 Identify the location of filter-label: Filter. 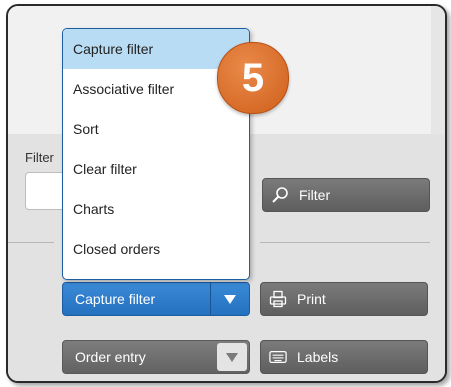
(39, 157).